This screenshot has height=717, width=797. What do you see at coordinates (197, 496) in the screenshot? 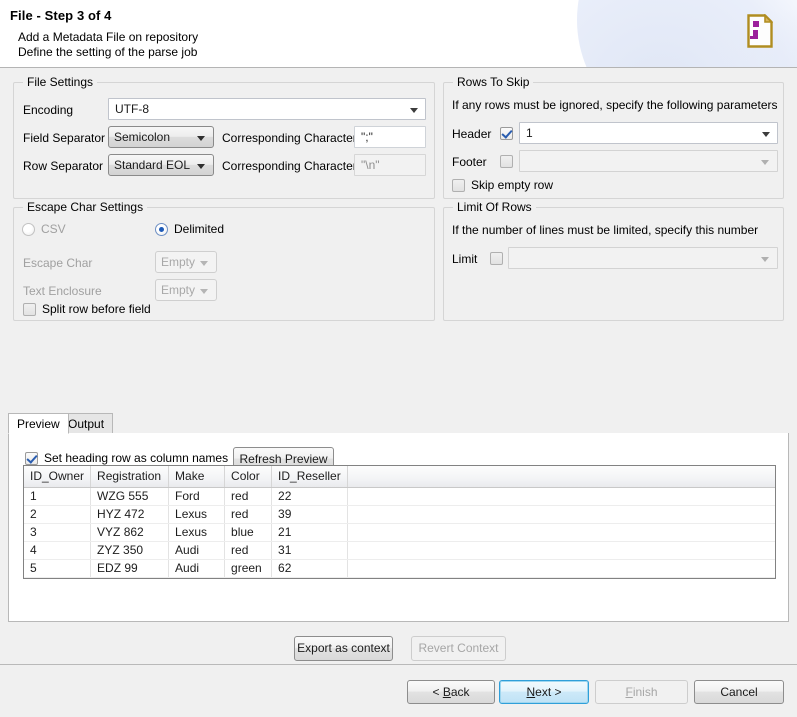
I see `cell-make: Ford` at bounding box center [197, 496].